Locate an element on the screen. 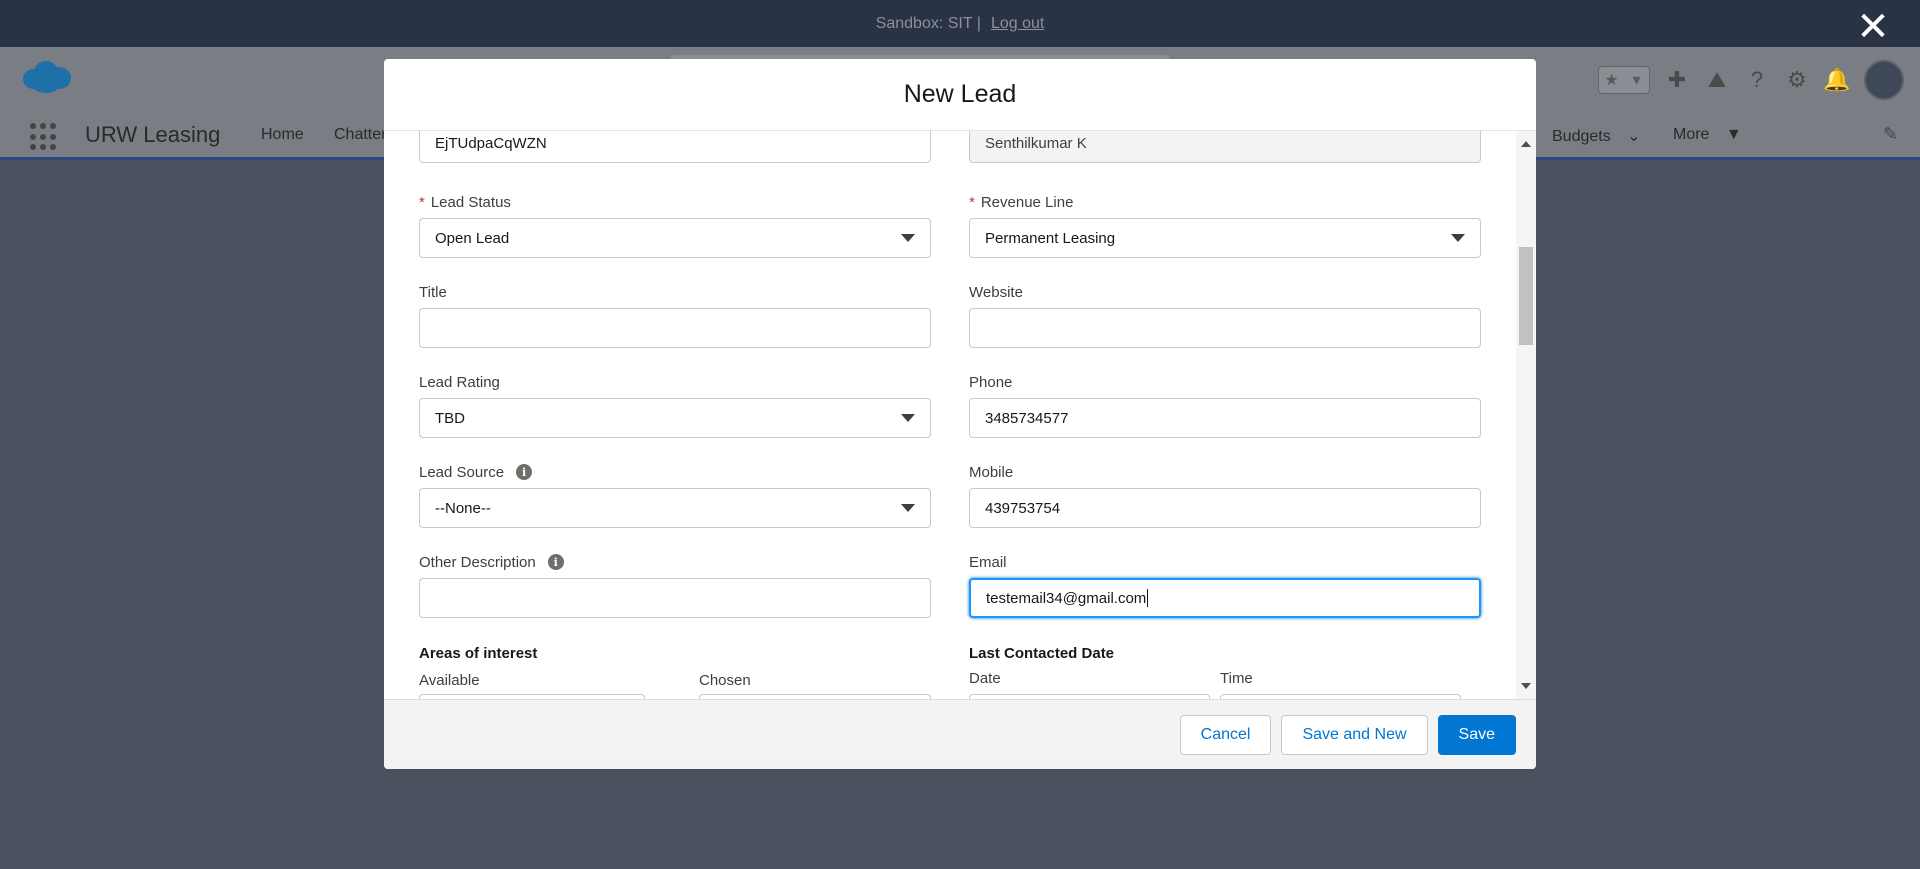 The image size is (1920, 869). field-lead-owner: Senthilkumar K is located at coordinates (1225, 147).